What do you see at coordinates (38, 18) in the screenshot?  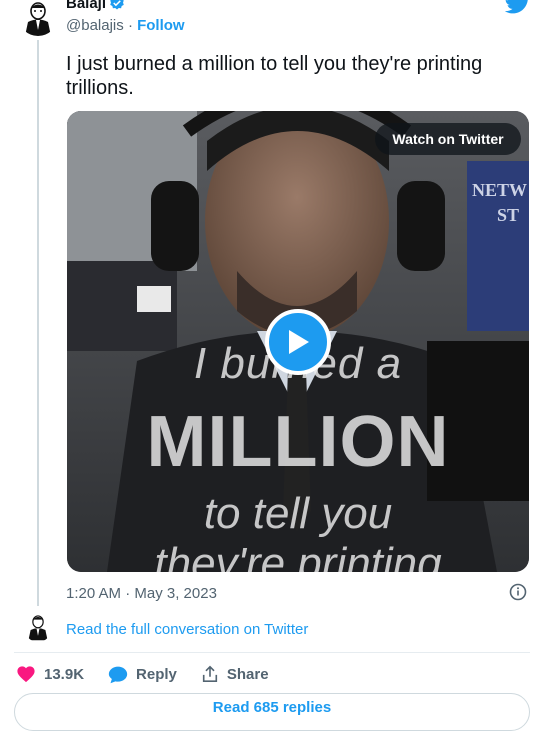 I see `author-avatar` at bounding box center [38, 18].